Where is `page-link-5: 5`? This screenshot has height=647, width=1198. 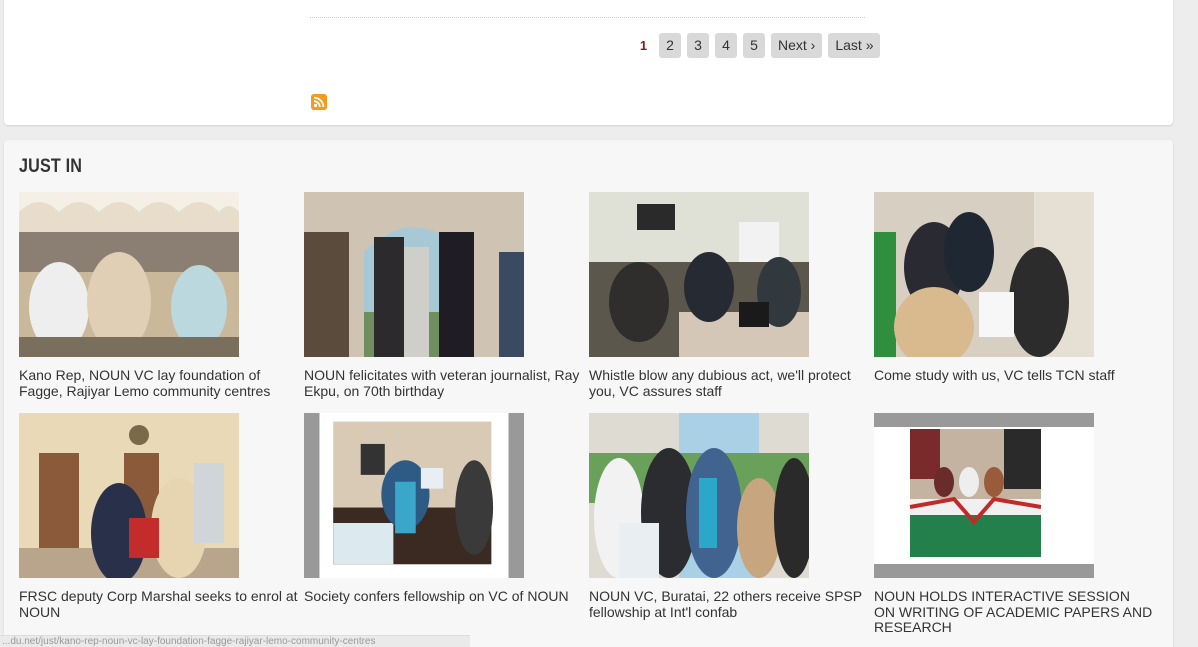
page-link-5: 5 is located at coordinates (754, 45).